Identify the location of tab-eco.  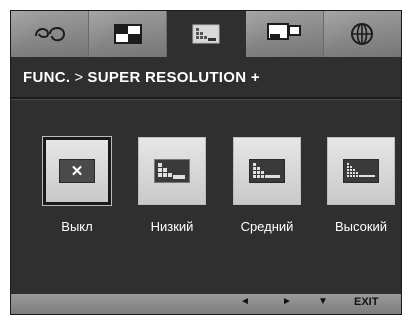
(50, 34).